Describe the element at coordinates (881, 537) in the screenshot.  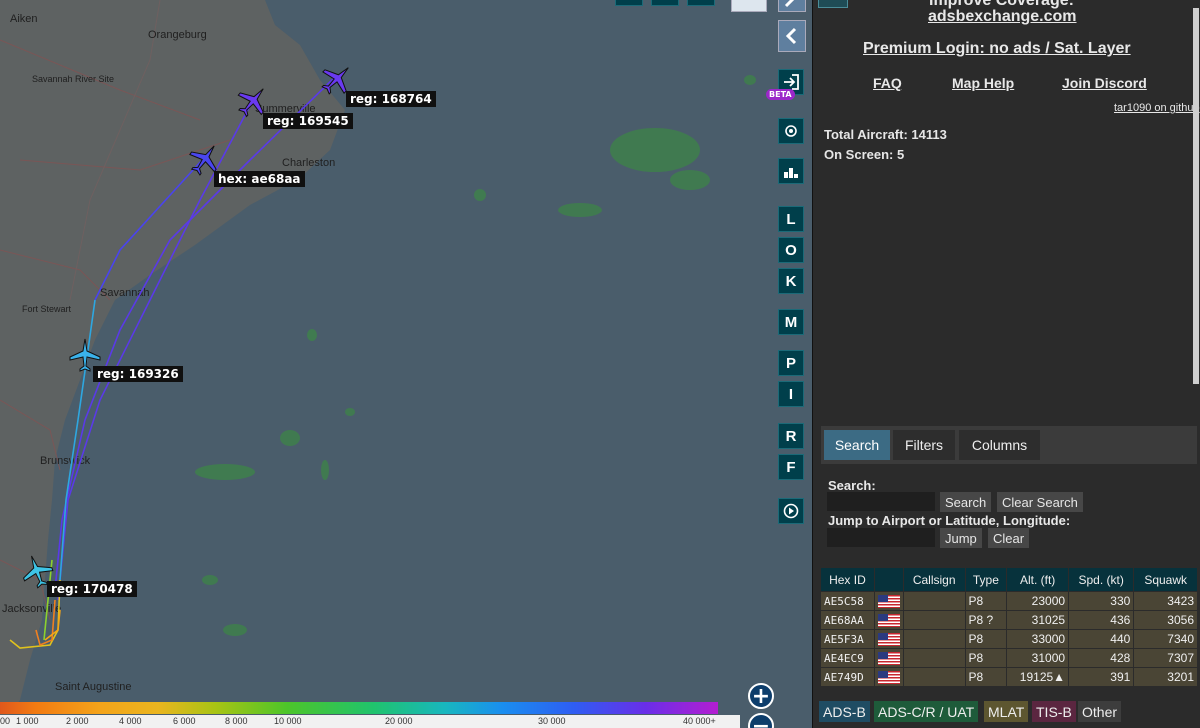
I see `jump-input` at that location.